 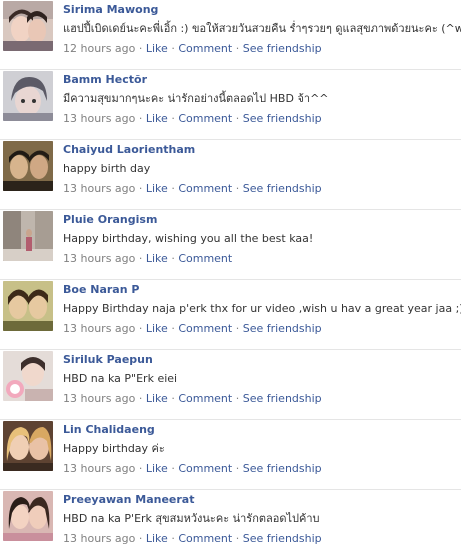 I want to click on author-name: Lin Chalidaeng, so click(x=259, y=430).